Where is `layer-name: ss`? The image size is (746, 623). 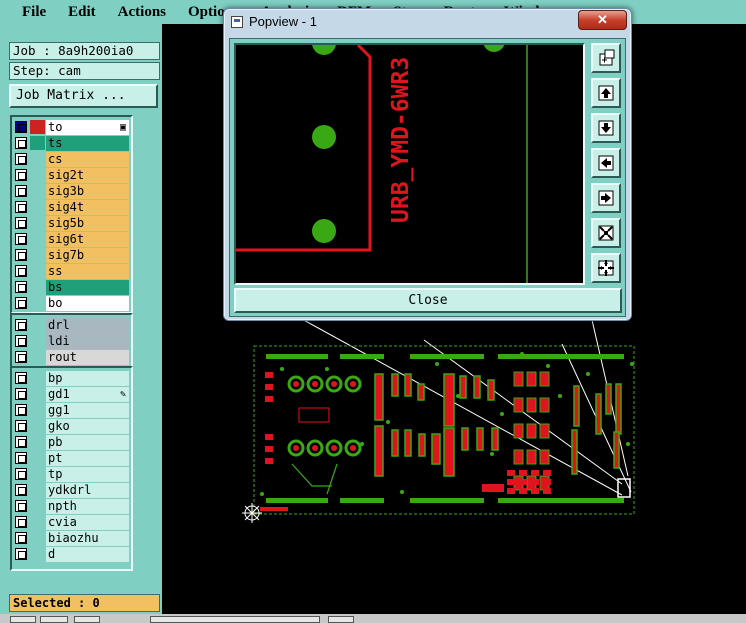
layer-name: ss is located at coordinates (87, 271).